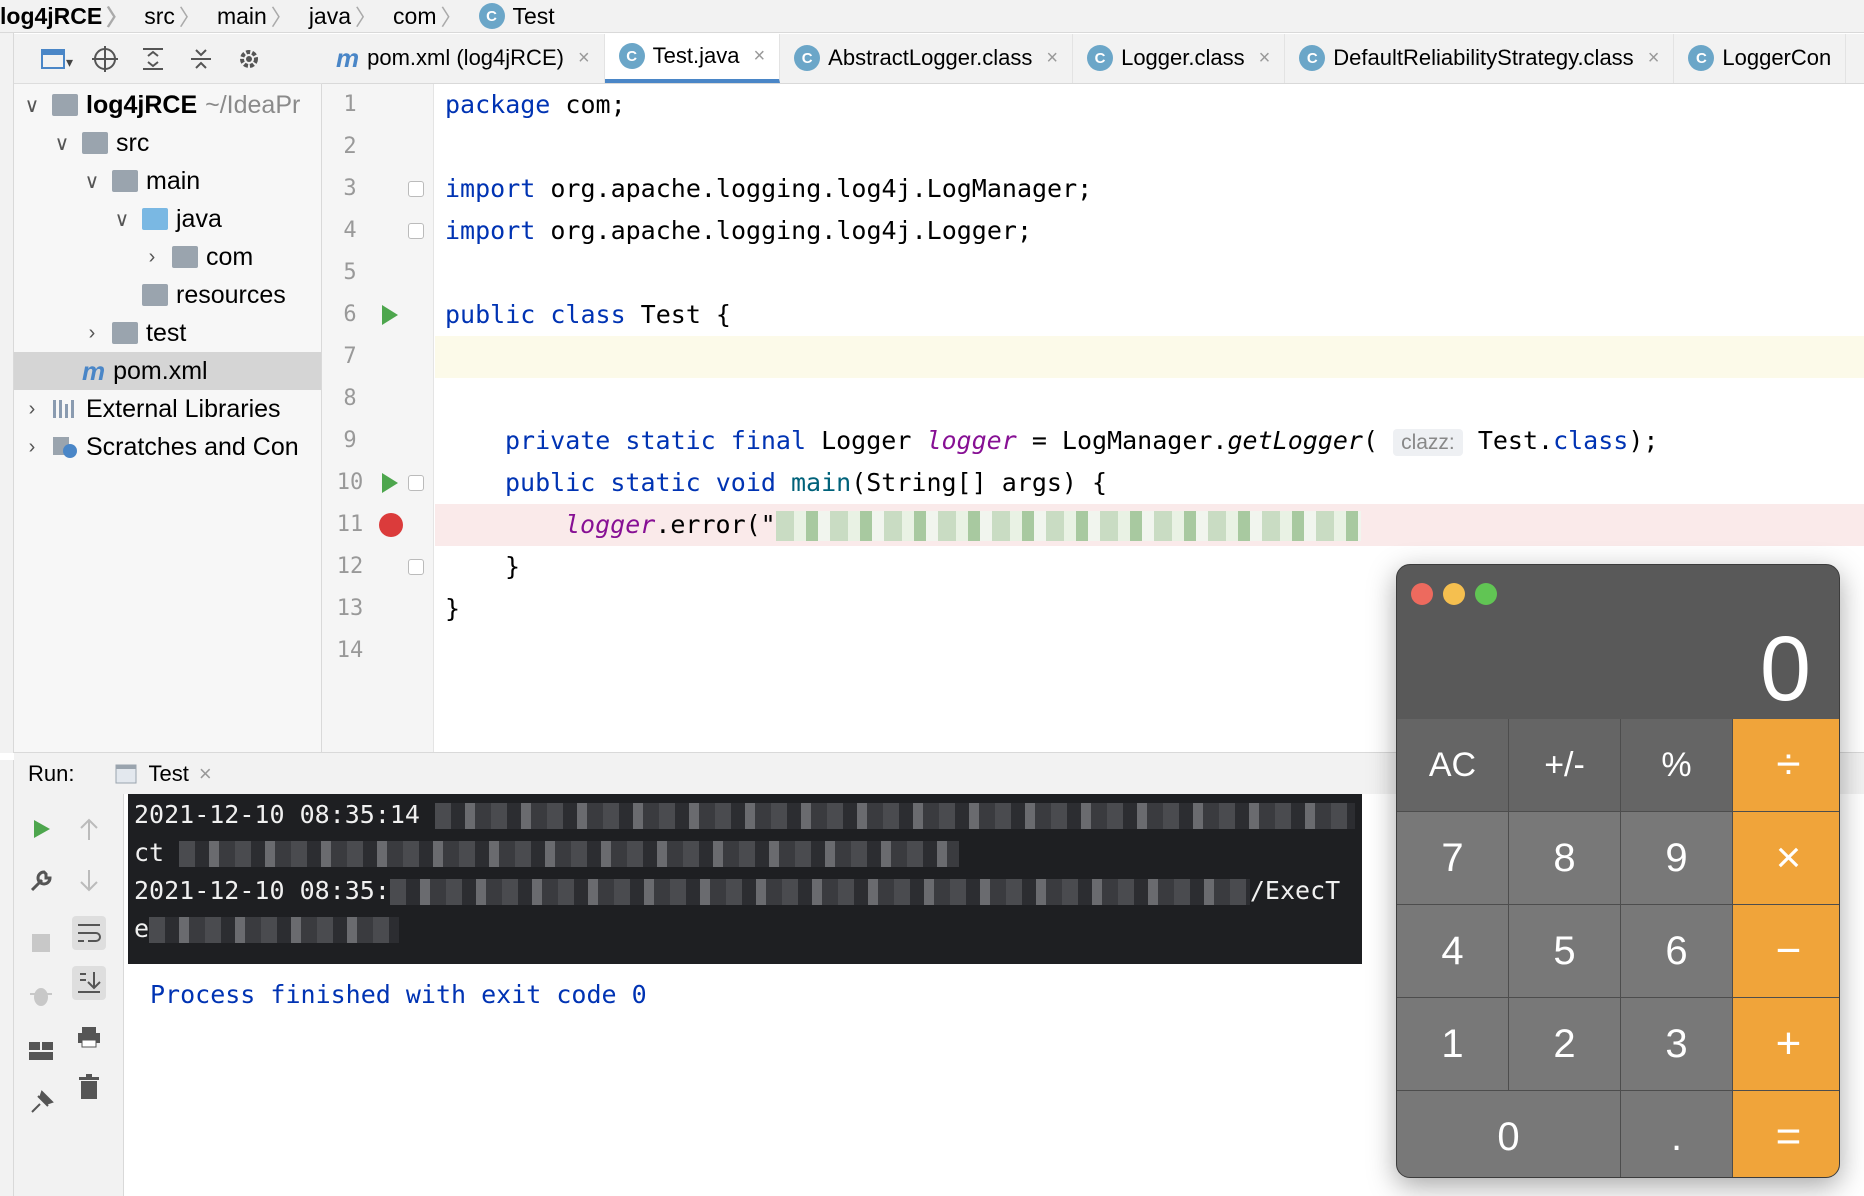 The image size is (1864, 1196). Describe the element at coordinates (89, 1037) in the screenshot. I see `print-button` at that location.